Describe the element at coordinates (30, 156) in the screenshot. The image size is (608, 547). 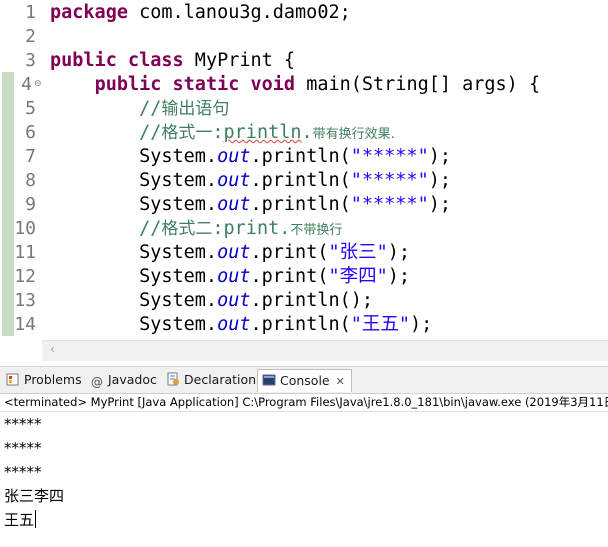
I see `line-number: 7` at that location.